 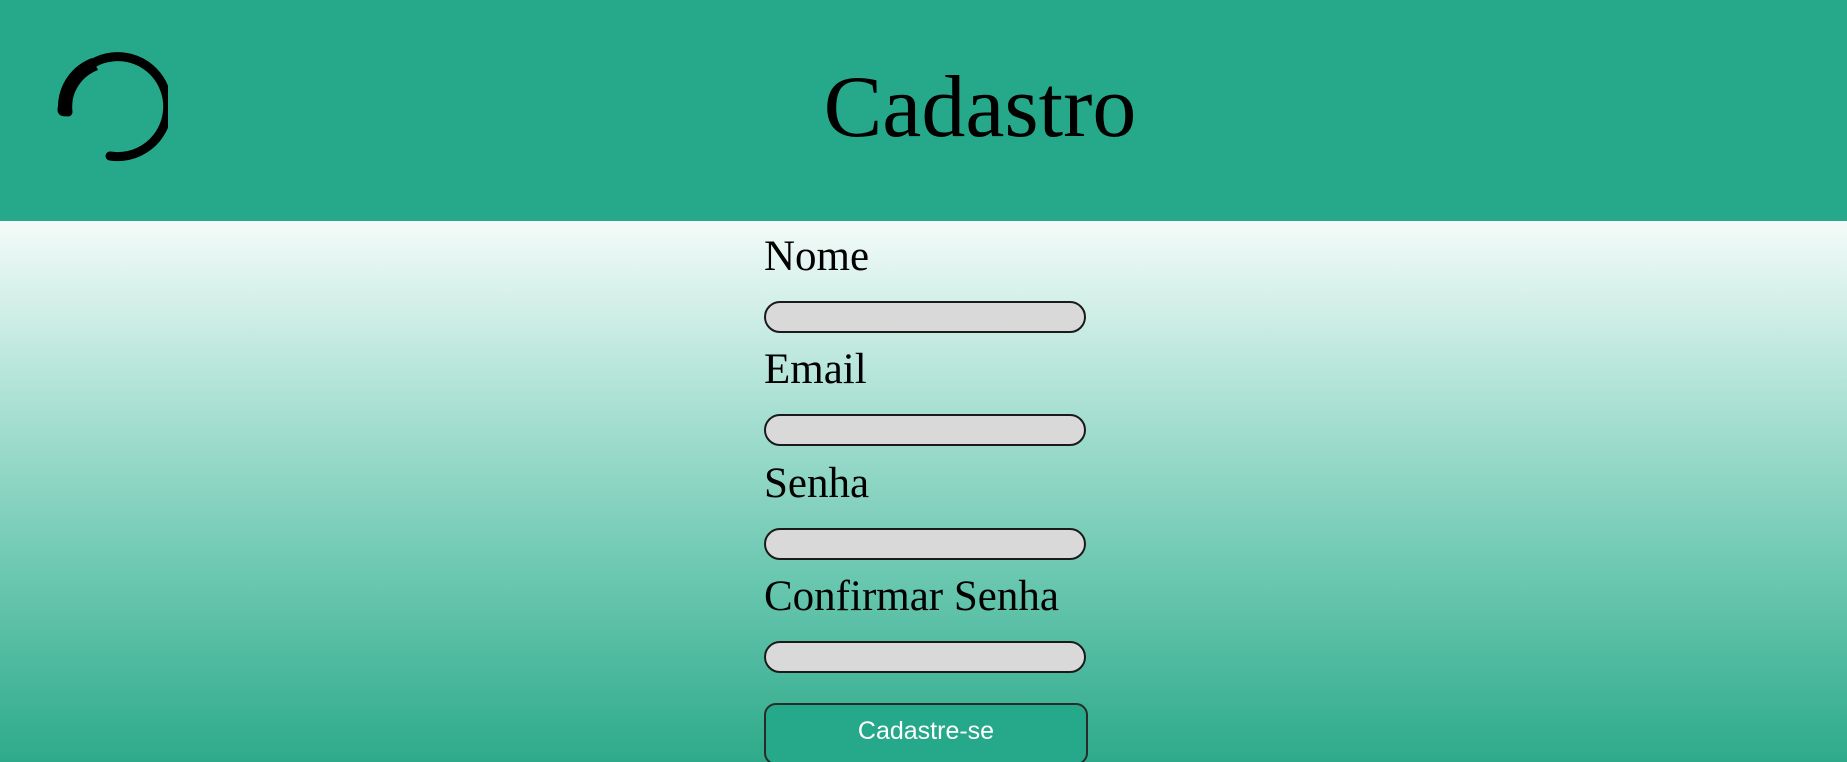 I want to click on email-label: Email, so click(x=815, y=369).